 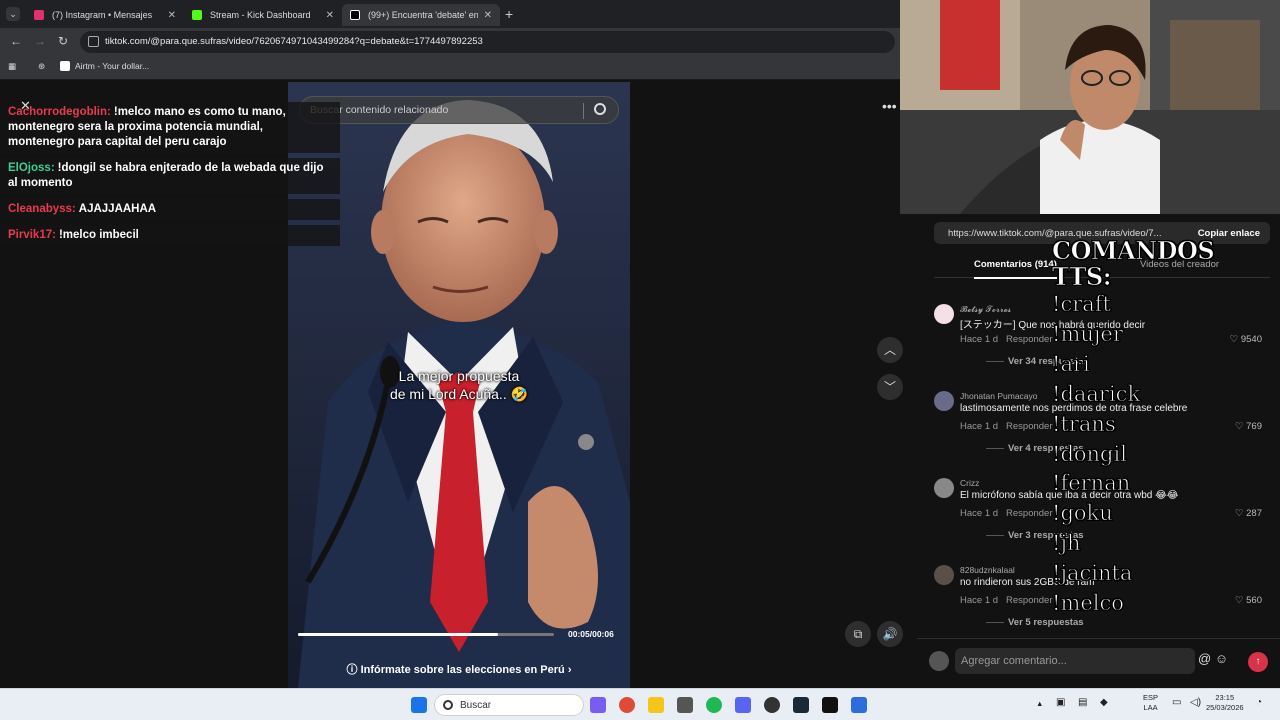 I want to click on speaker-icon: ◁), so click(x=1195, y=703).